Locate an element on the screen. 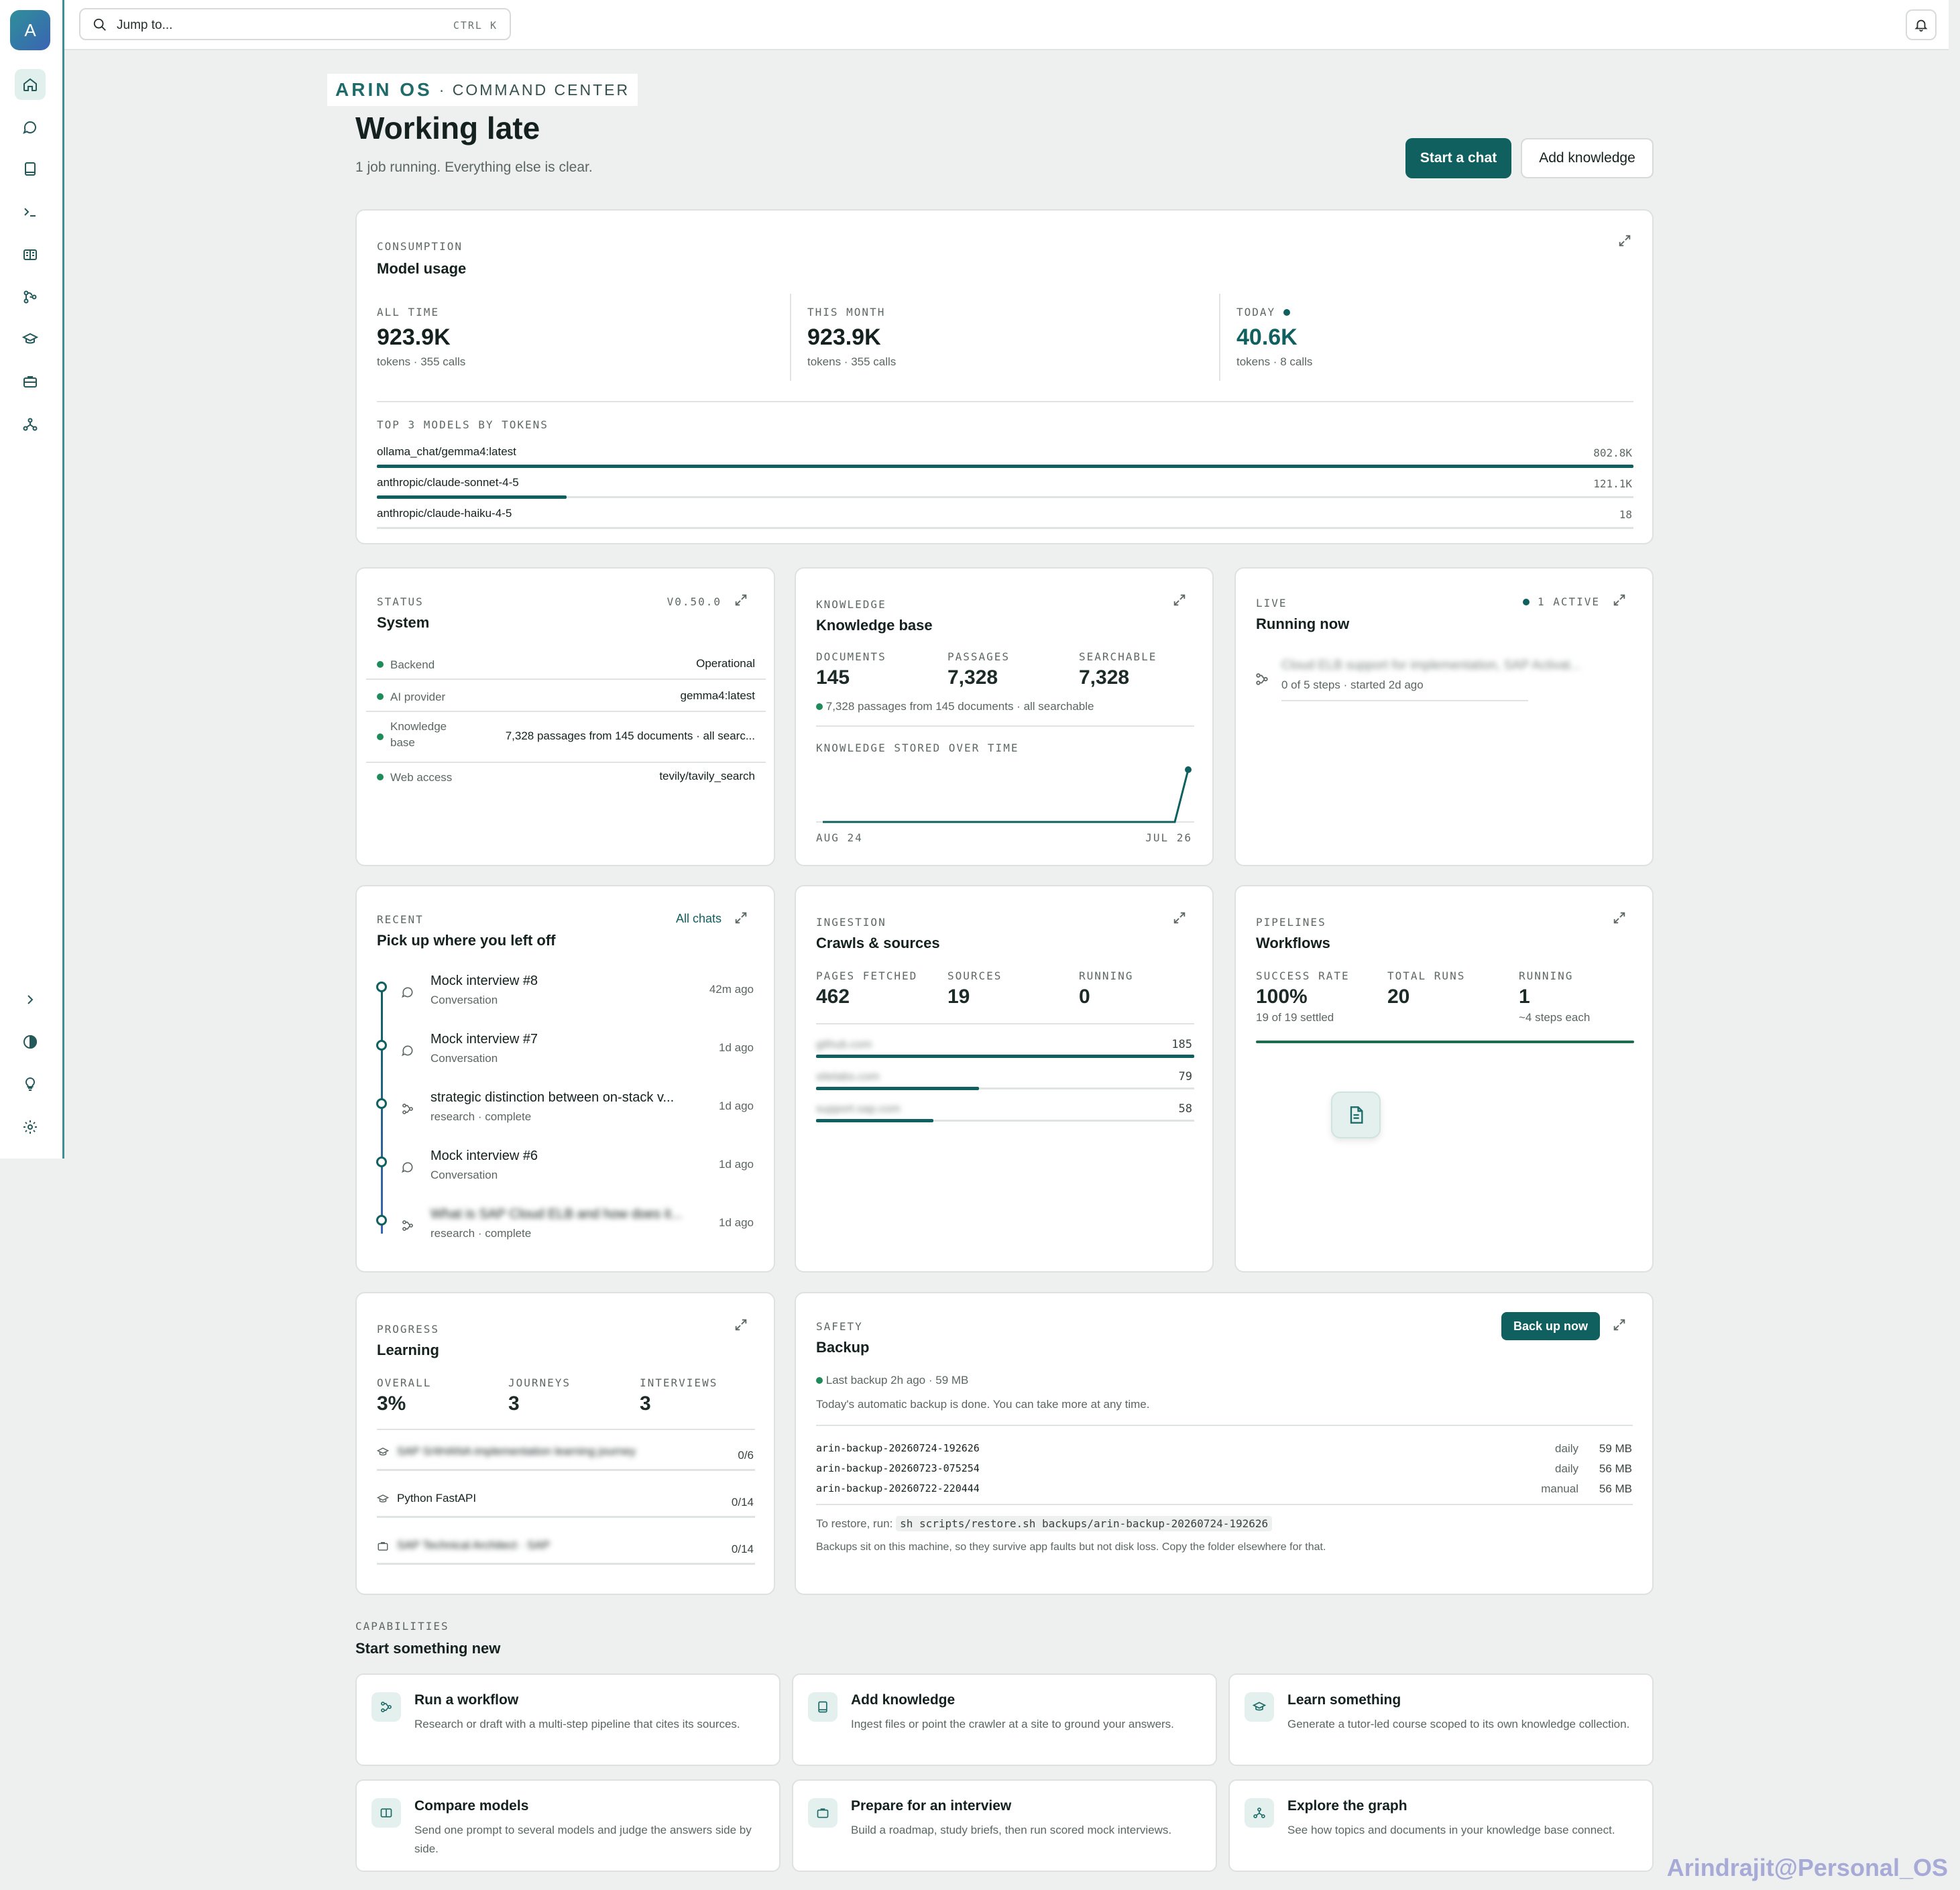 The width and height of the screenshot is (1960, 1890). source-name: github.com is located at coordinates (844, 1044).